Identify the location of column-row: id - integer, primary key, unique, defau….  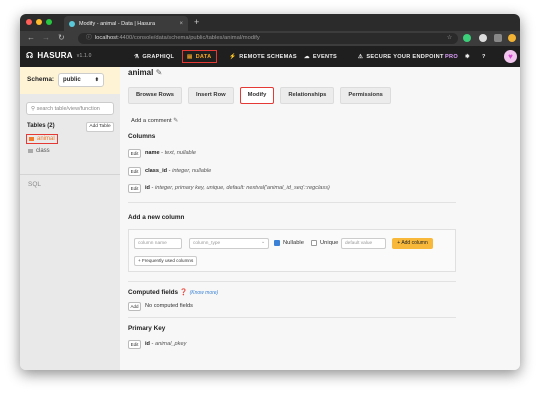
(237, 188).